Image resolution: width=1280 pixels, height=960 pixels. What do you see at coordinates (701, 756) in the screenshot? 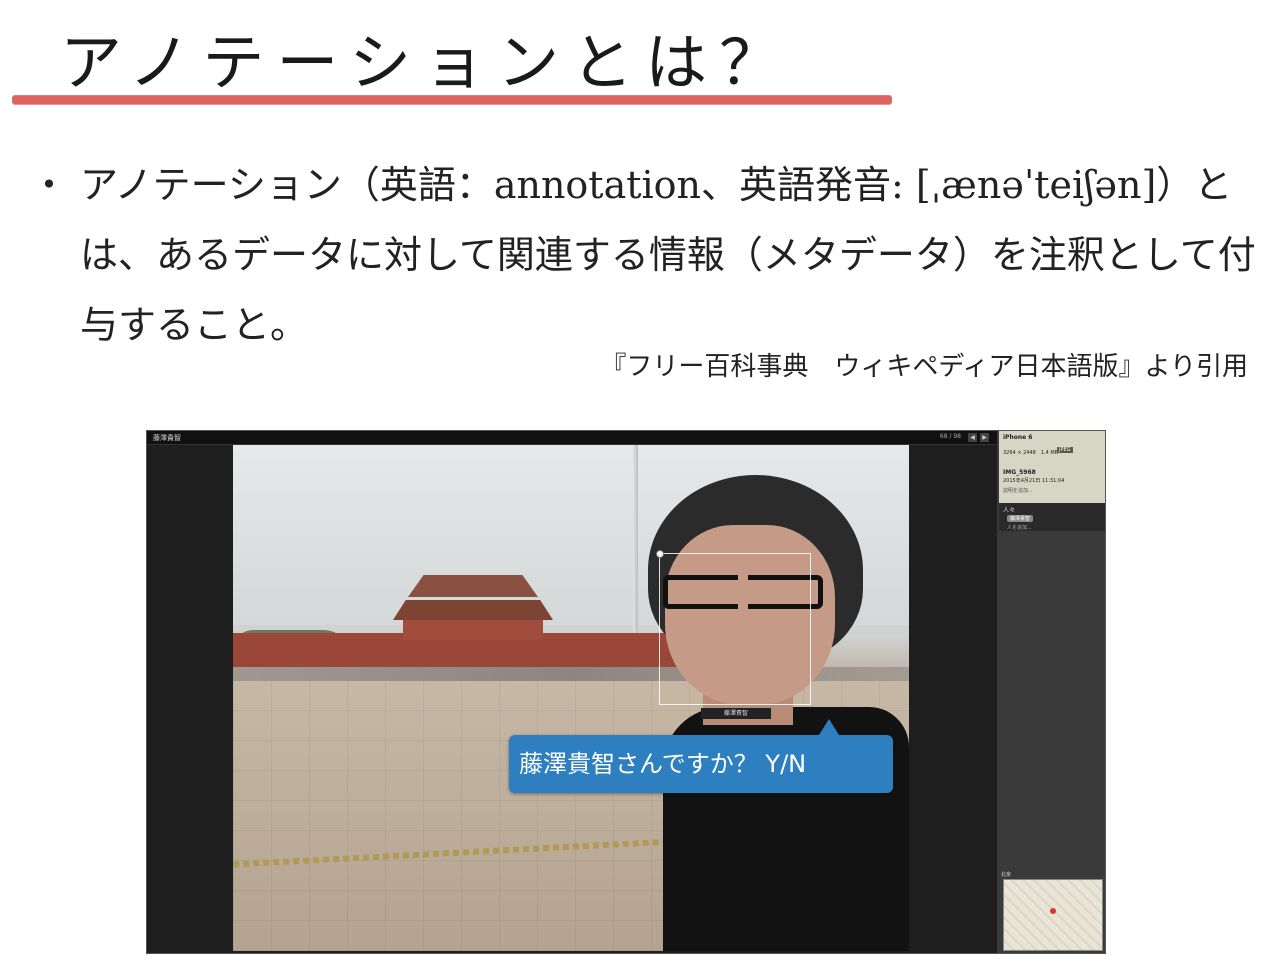
I see `annotation-callout: 藤澤貴智さんですか？ Y/N` at bounding box center [701, 756].